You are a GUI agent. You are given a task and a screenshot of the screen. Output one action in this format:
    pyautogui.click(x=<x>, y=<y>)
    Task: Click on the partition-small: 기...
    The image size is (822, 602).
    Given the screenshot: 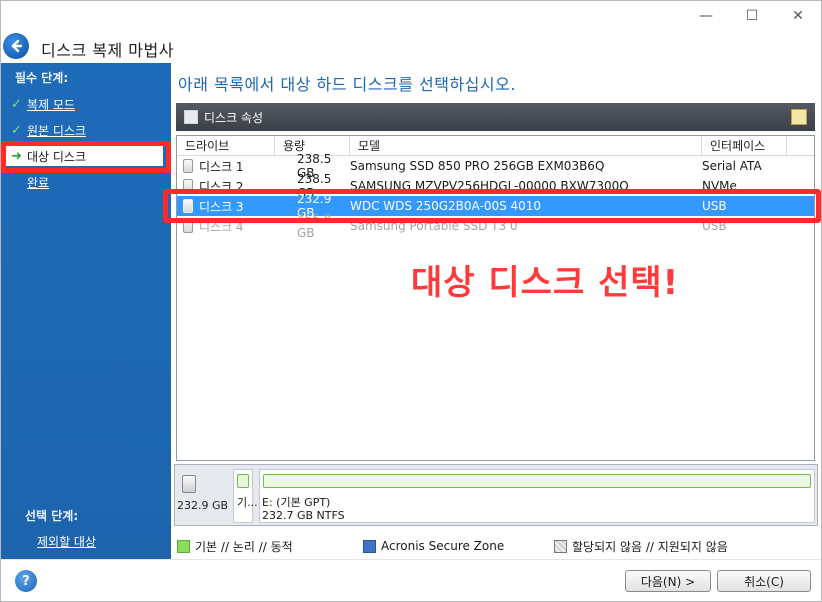 What is the action you would take?
    pyautogui.click(x=245, y=496)
    